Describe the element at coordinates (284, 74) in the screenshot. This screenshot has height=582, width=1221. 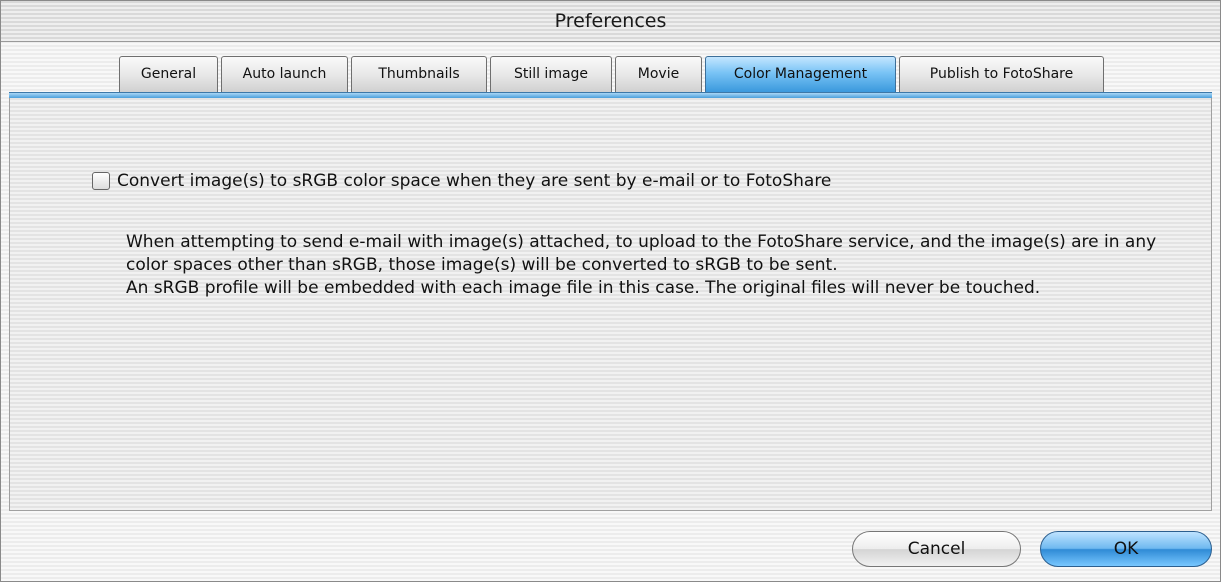
I see `tab-auto-launch: Auto launch` at that location.